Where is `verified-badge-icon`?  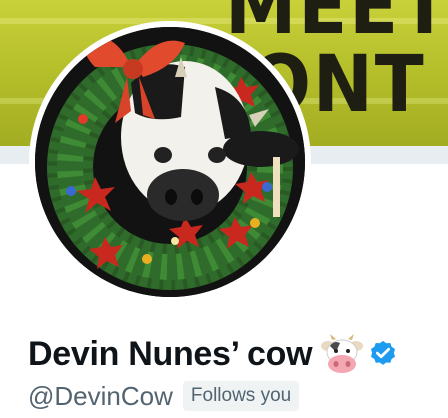 verified-badge-icon is located at coordinates (383, 354).